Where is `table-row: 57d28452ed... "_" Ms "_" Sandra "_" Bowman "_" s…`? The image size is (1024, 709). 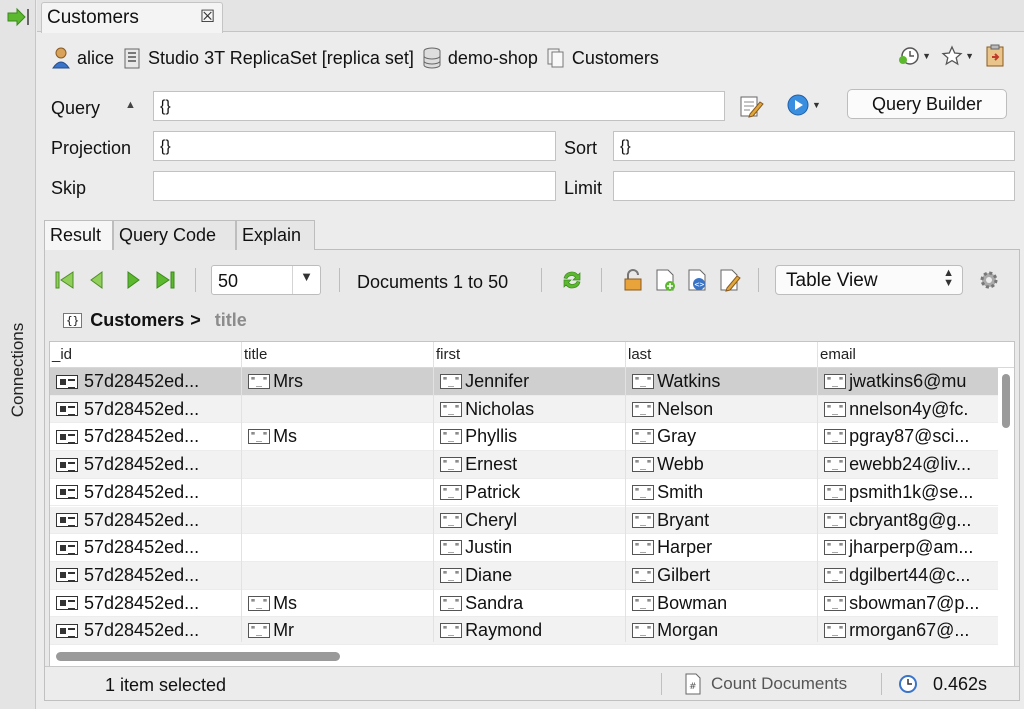 table-row: 57d28452ed... "_" Ms "_" Sandra "_" Bowman "_" s… is located at coordinates (524, 604).